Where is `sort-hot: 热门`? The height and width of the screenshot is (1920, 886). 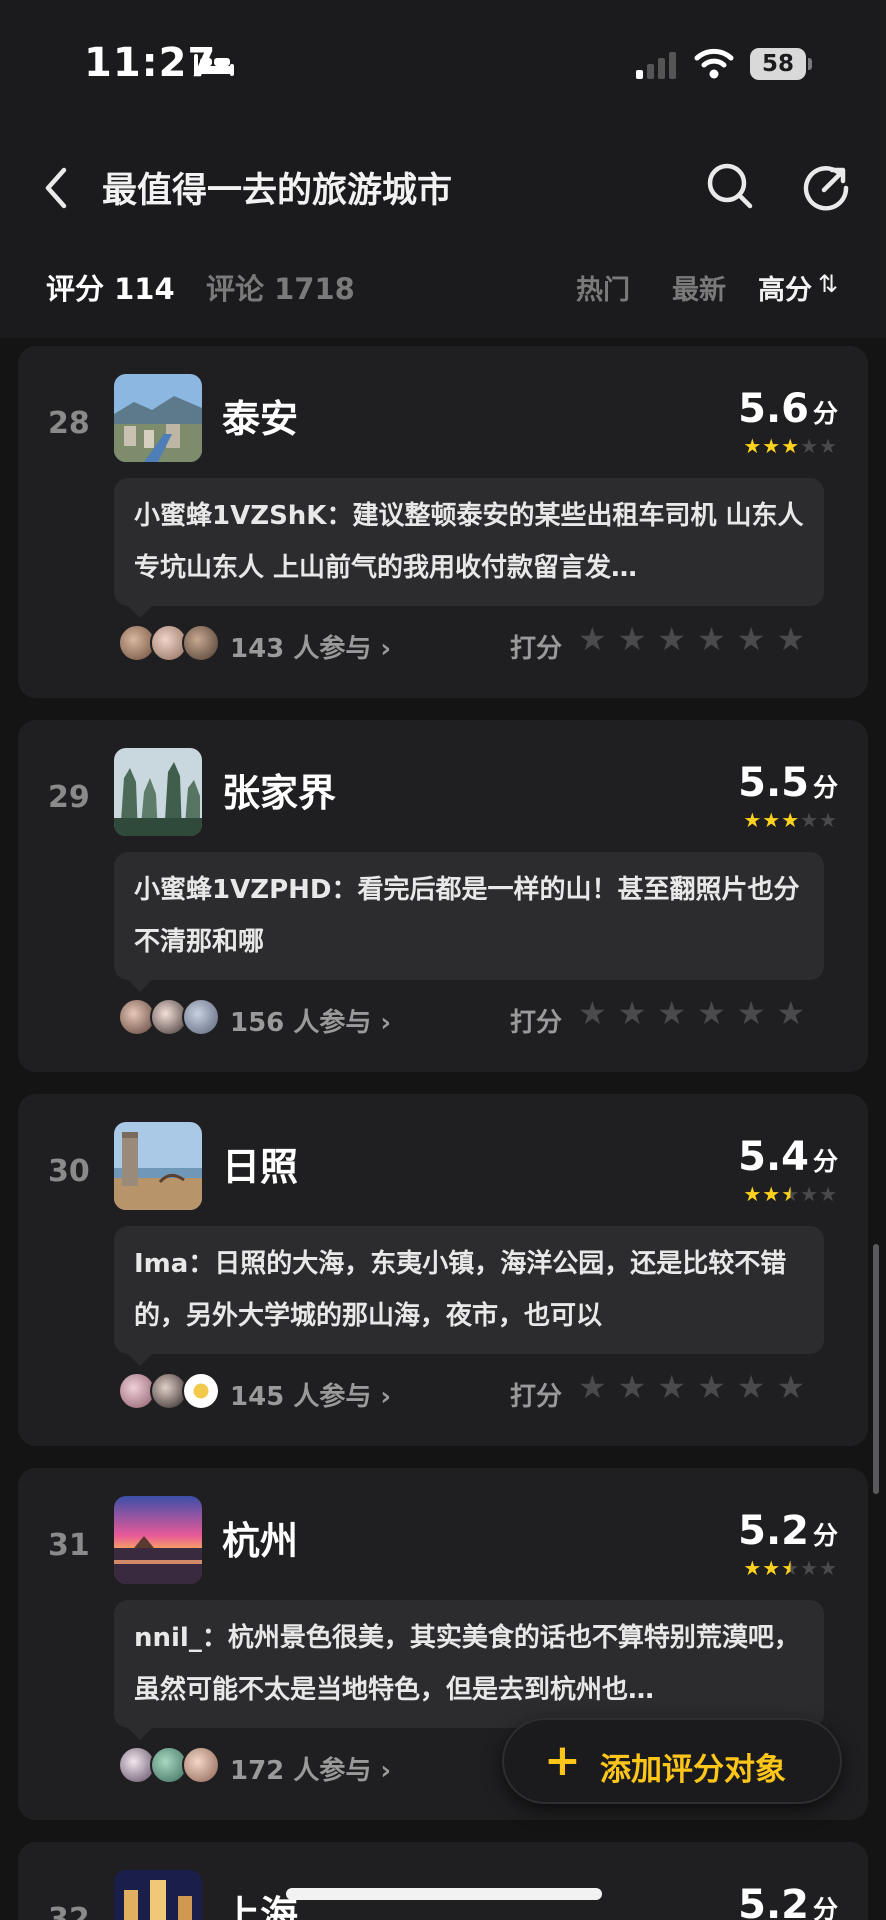
sort-hot: 热门 is located at coordinates (603, 287).